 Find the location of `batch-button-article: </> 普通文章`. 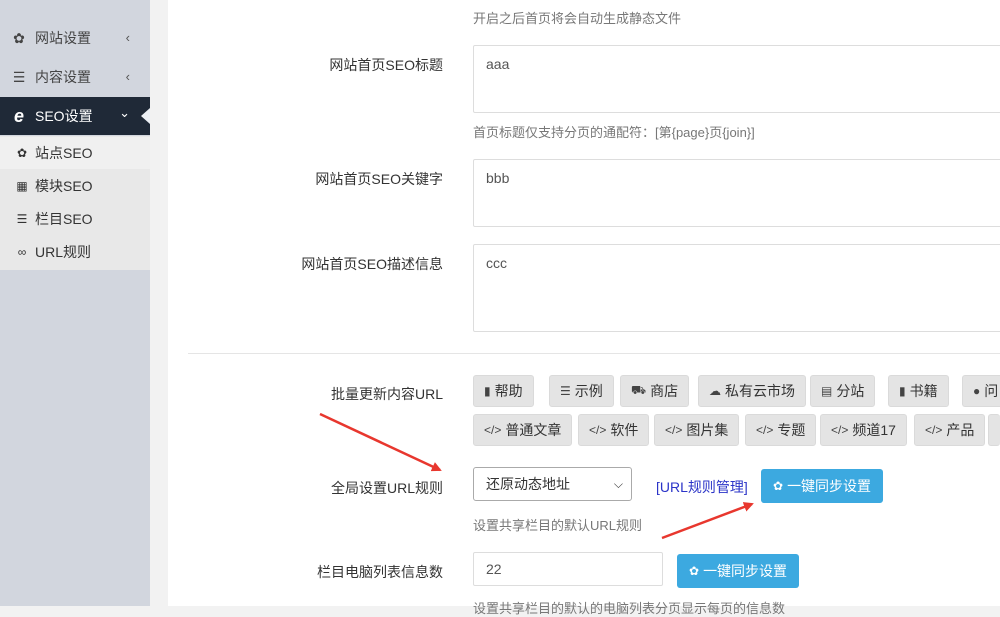

batch-button-article: </> 普通文章 is located at coordinates (523, 430).